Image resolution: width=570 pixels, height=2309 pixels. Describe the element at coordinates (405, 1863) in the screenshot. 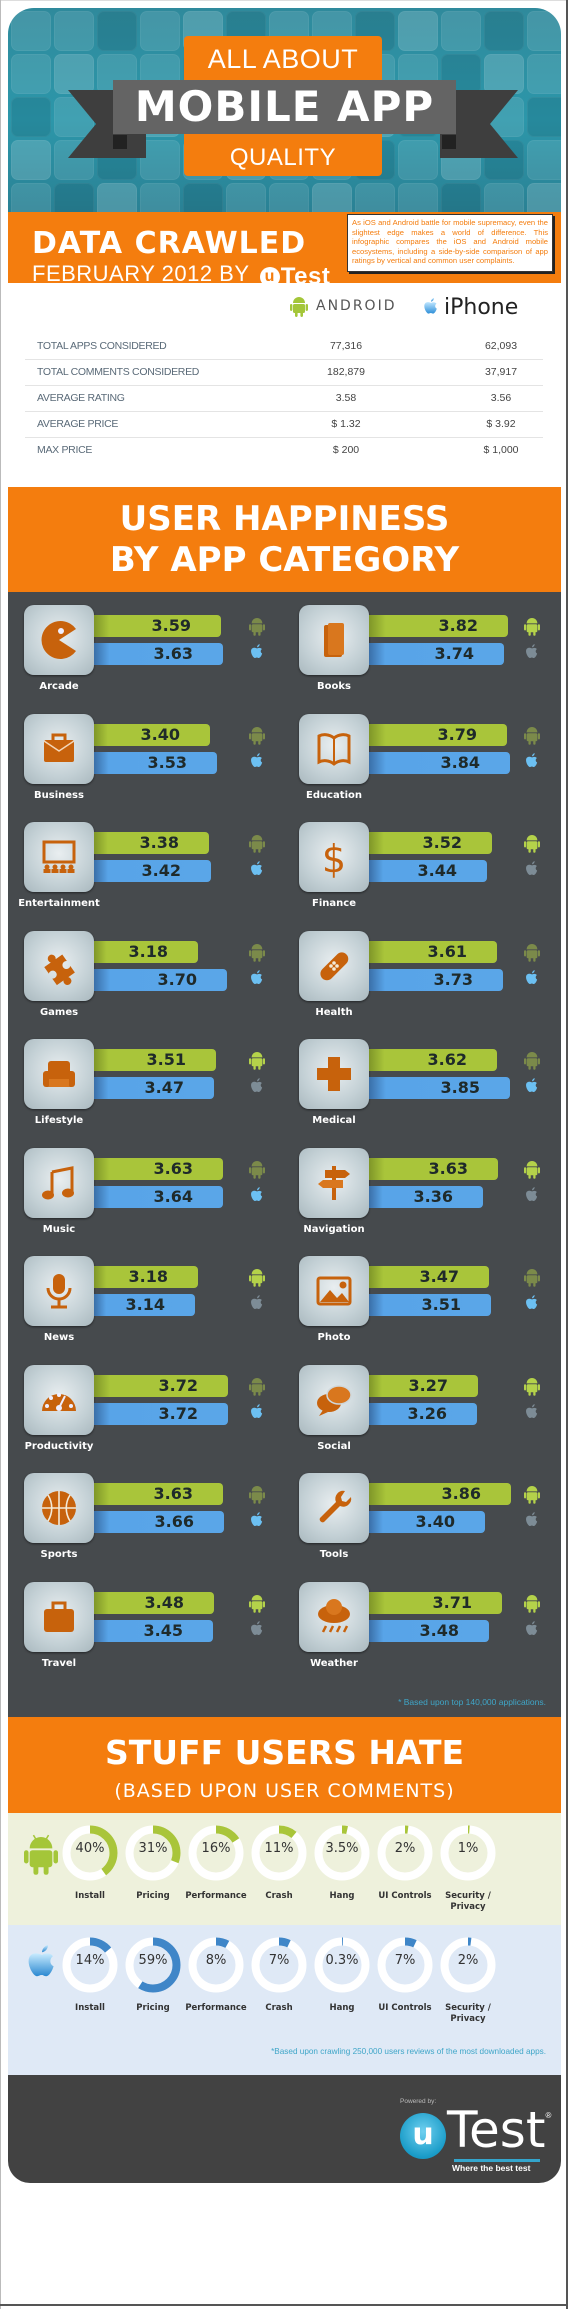

I see `complaint-ui-controls: 2% UI Controls` at that location.